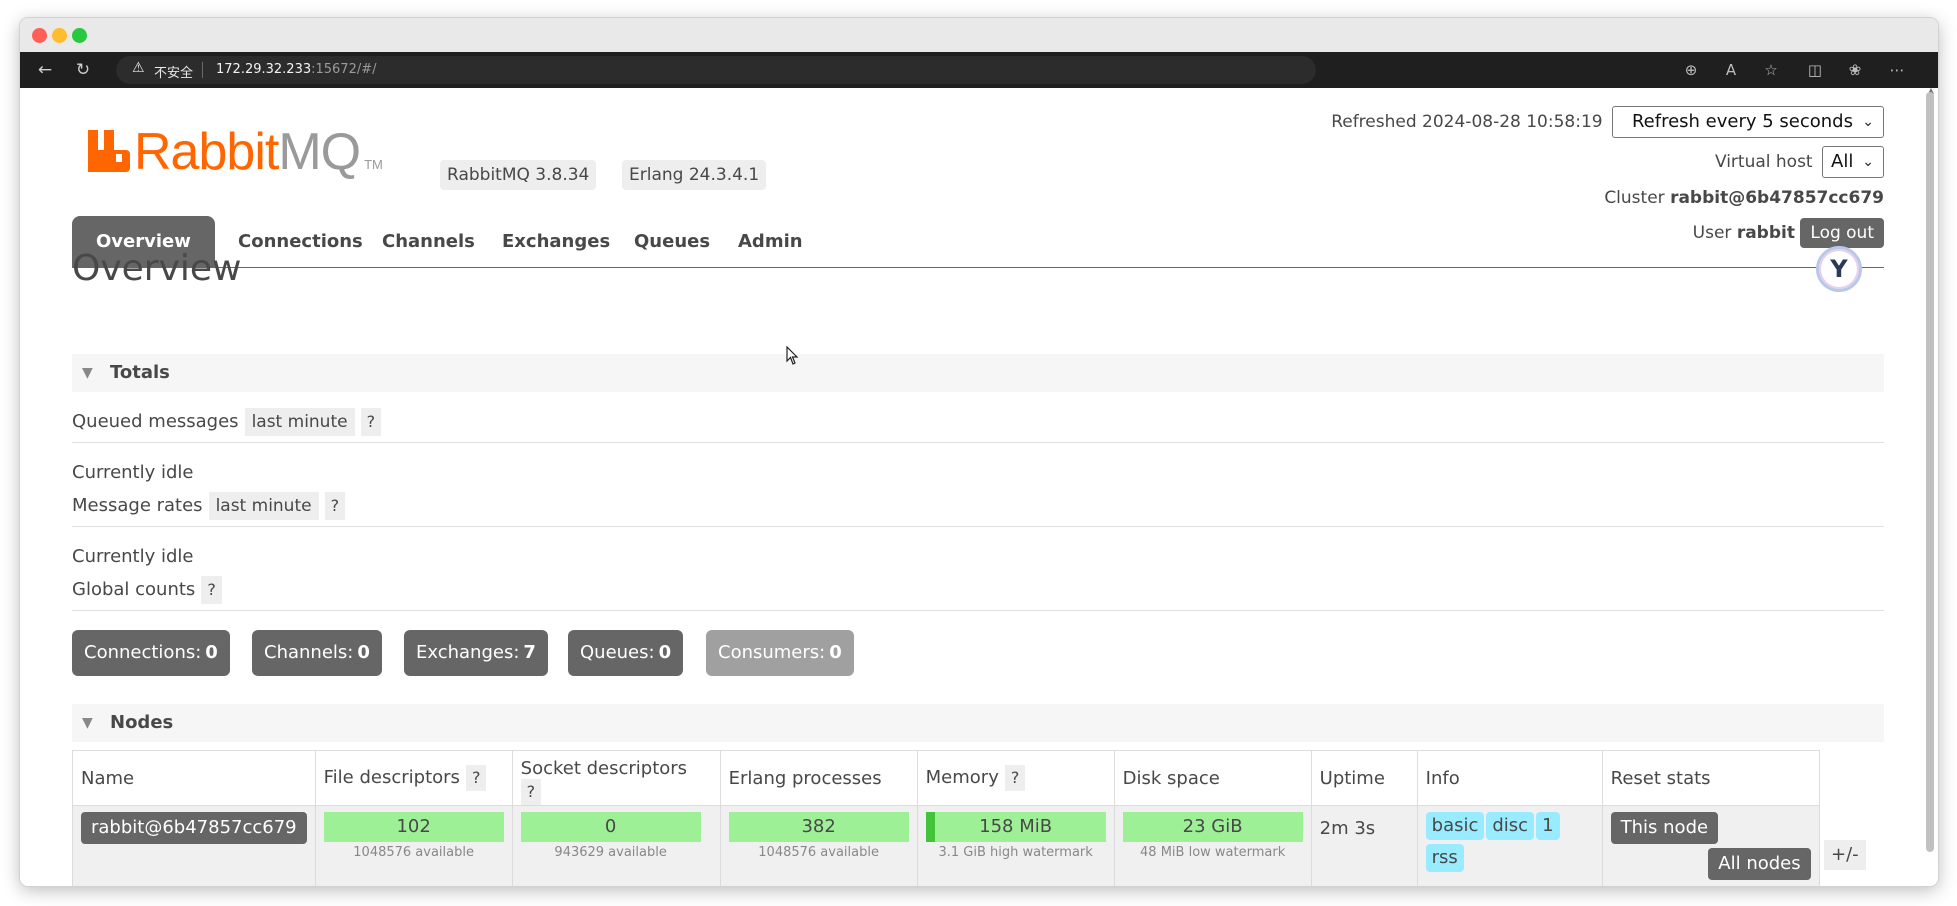  Describe the element at coordinates (1509, 845) in the screenshot. I see `info-cell: basic disc 1 rss` at that location.